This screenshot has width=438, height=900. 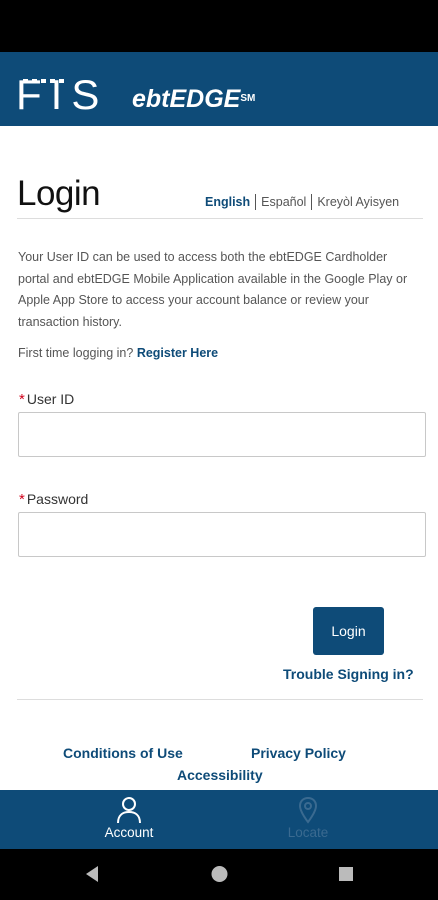 I want to click on status-bar, so click(x=219, y=26).